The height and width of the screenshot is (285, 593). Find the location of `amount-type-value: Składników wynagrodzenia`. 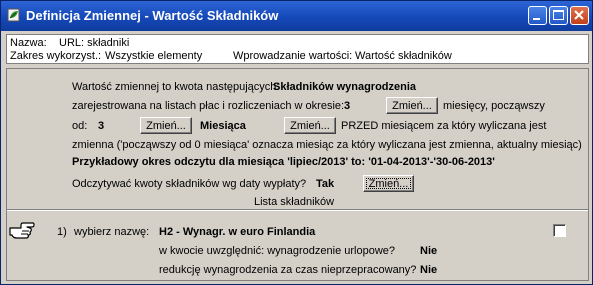

amount-type-value: Składników wynagrodzenia is located at coordinates (345, 87).